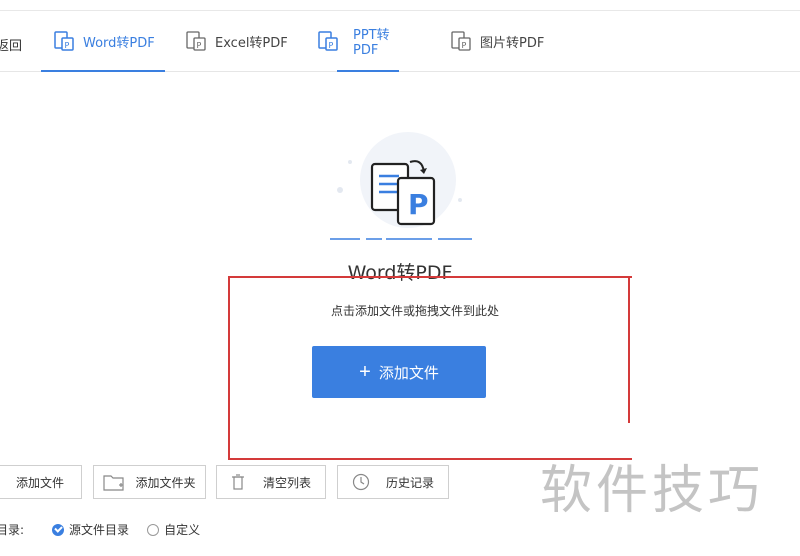 This screenshot has height=556, width=800. I want to click on tab-ppt-to-pdf: P PPT转PDF, so click(358, 41).